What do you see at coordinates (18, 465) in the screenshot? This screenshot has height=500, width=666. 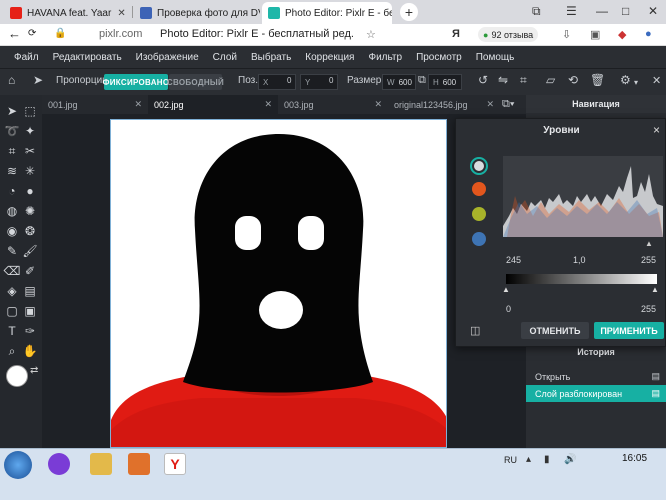 I see `start-button` at bounding box center [18, 465].